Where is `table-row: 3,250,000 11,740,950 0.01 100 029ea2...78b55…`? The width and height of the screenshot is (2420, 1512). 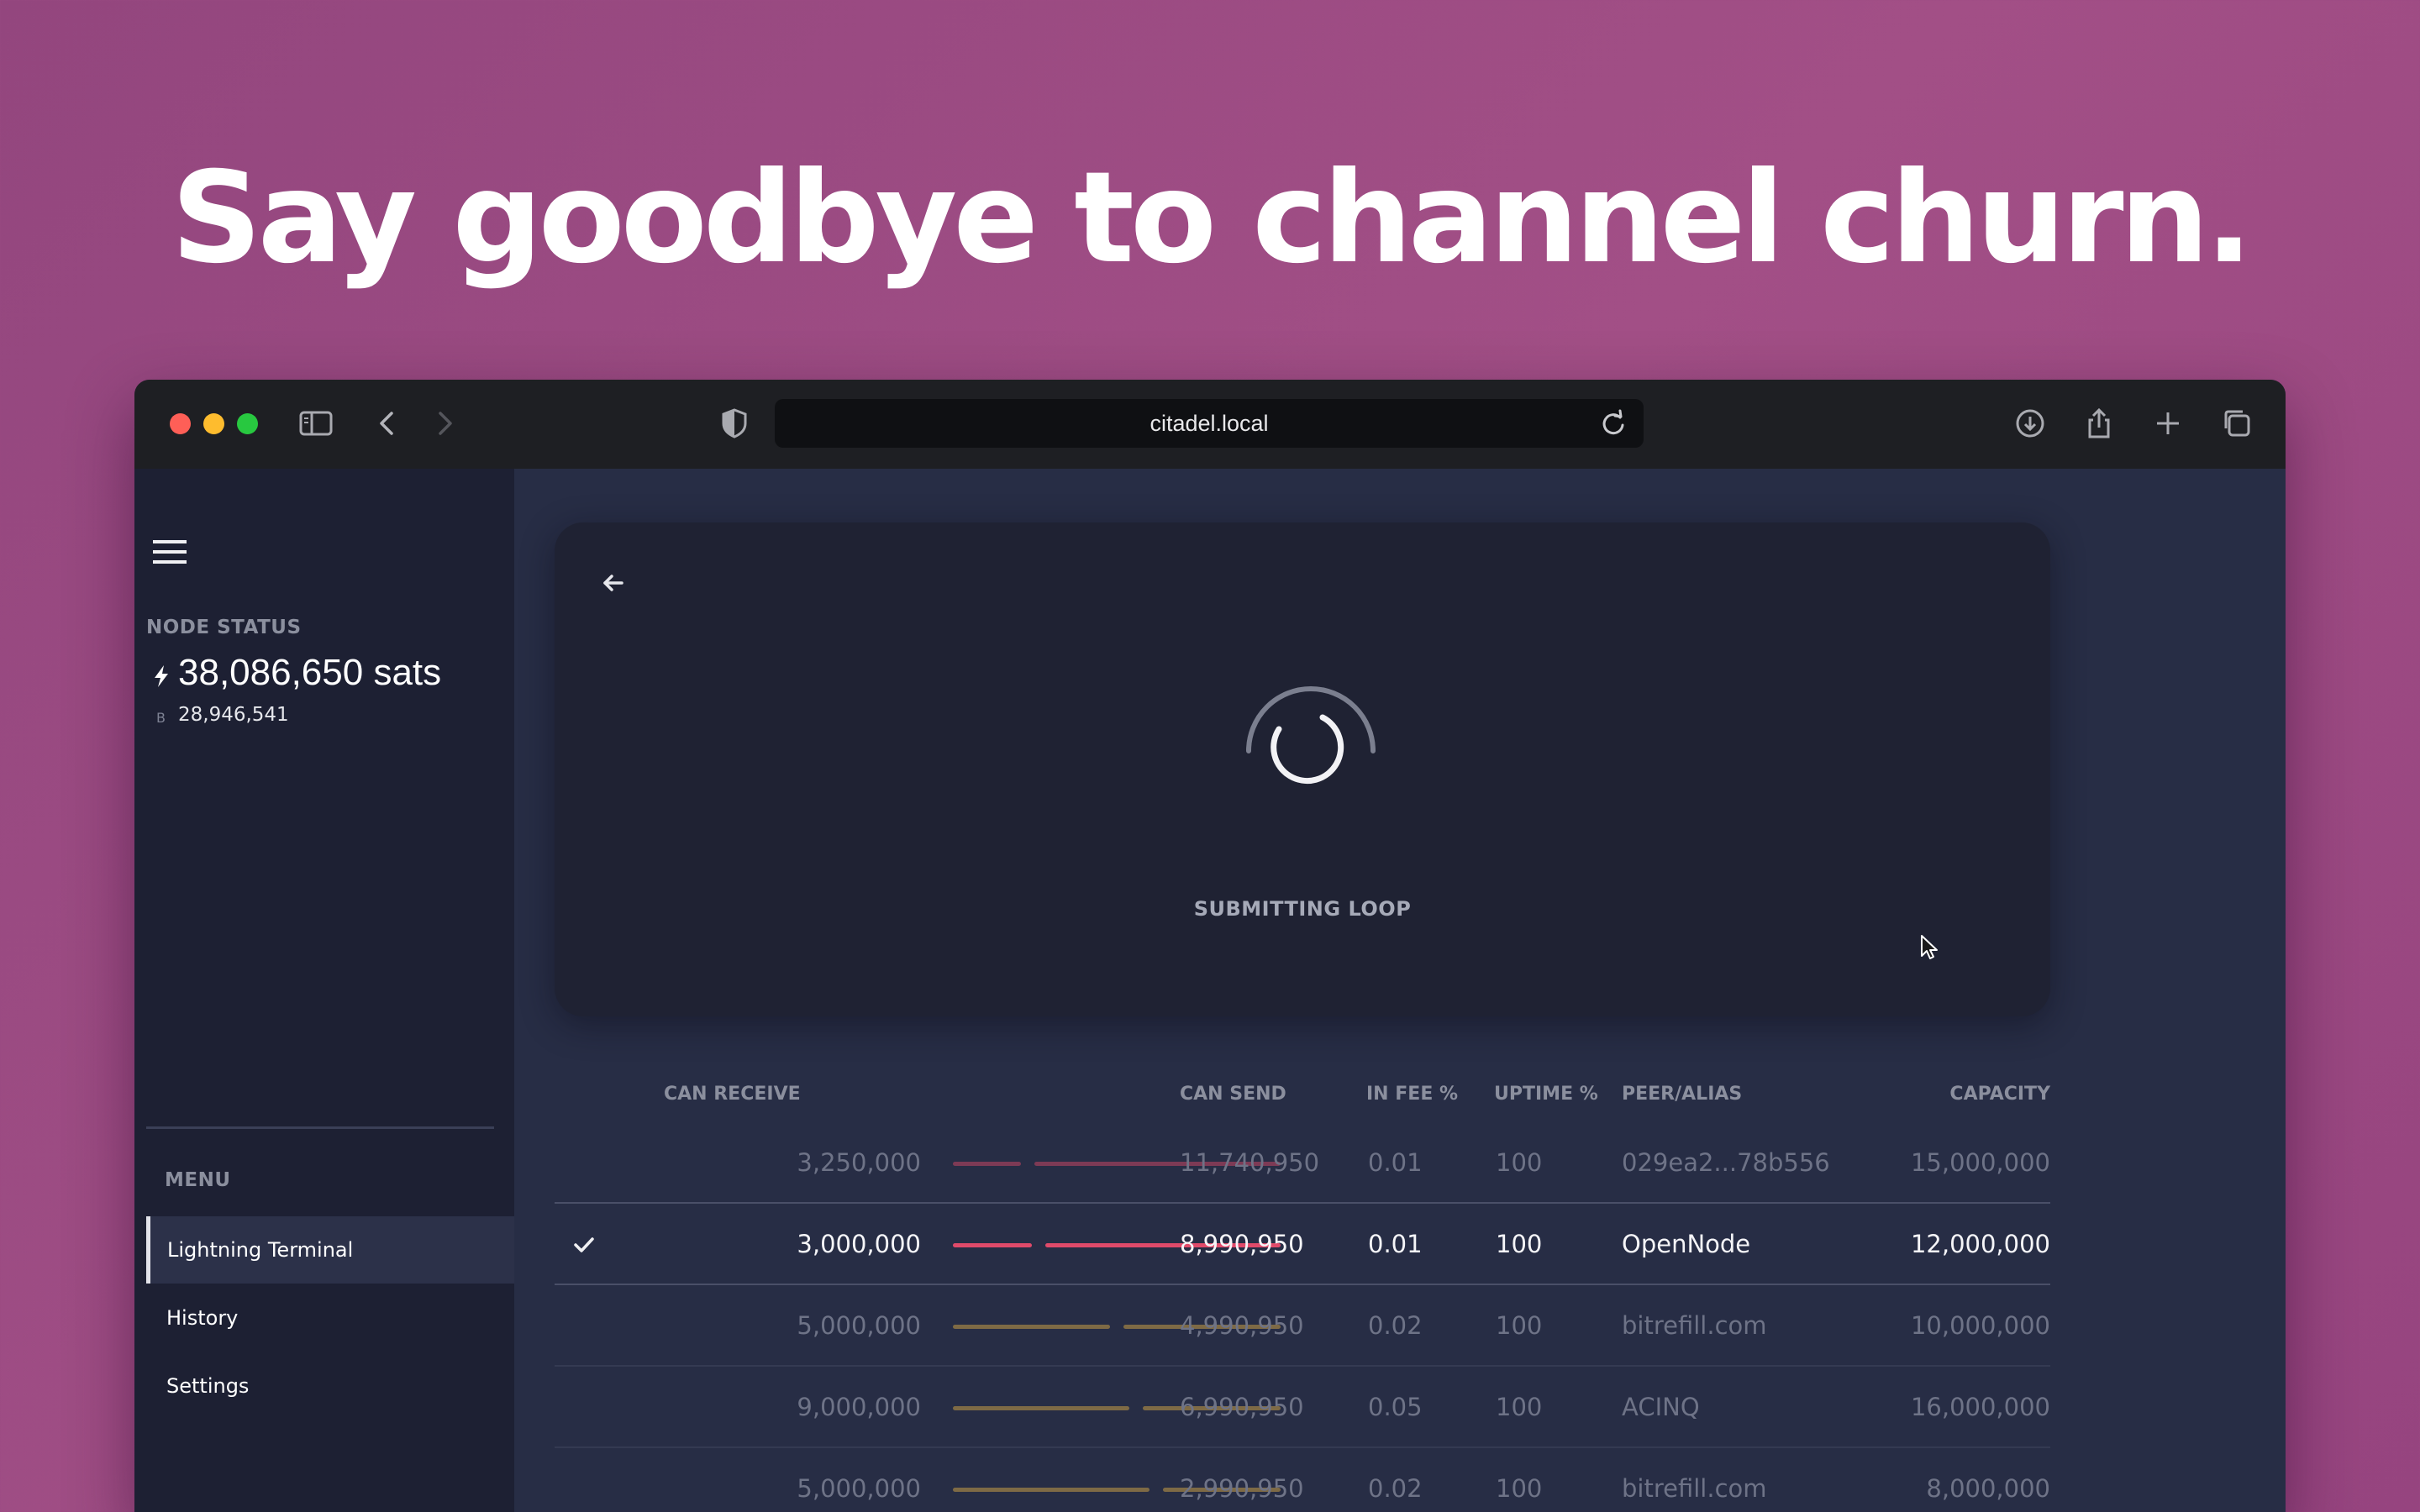
table-row: 3,250,000 11,740,950 0.01 100 029ea2...78b55… is located at coordinates (1210, 1163).